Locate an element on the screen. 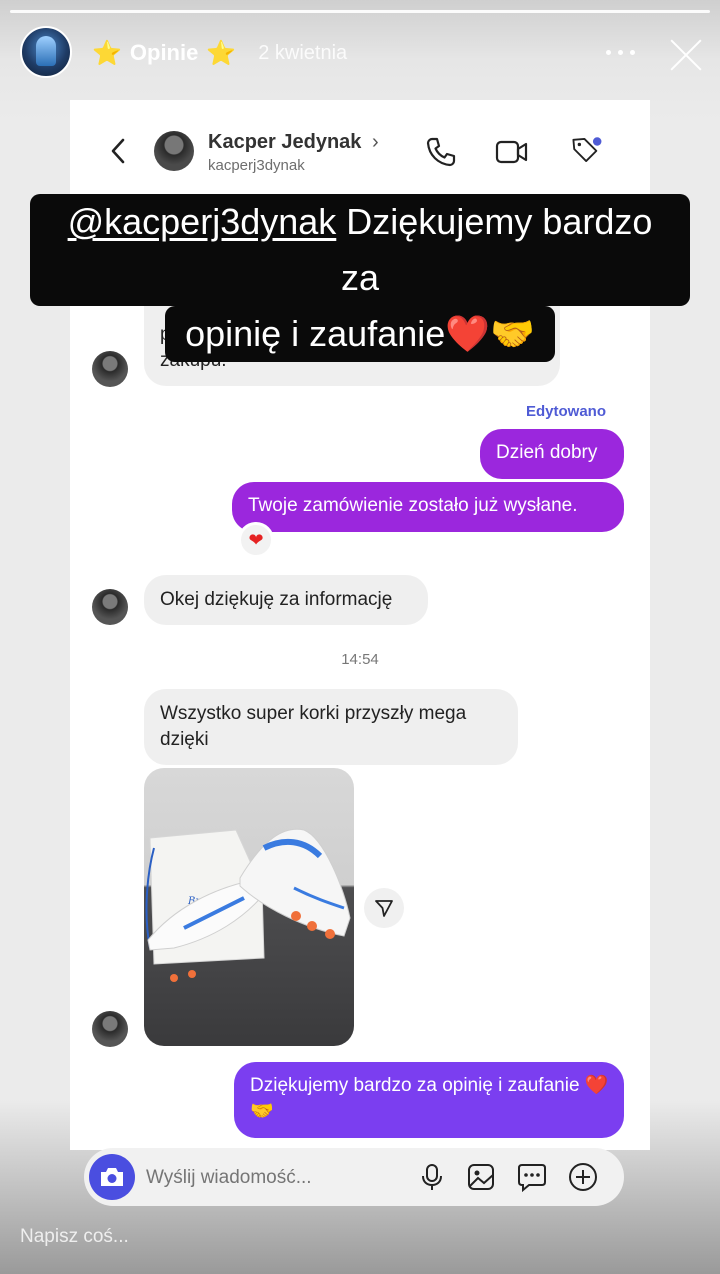  message-outgoing: Dzień dobry is located at coordinates (552, 454).